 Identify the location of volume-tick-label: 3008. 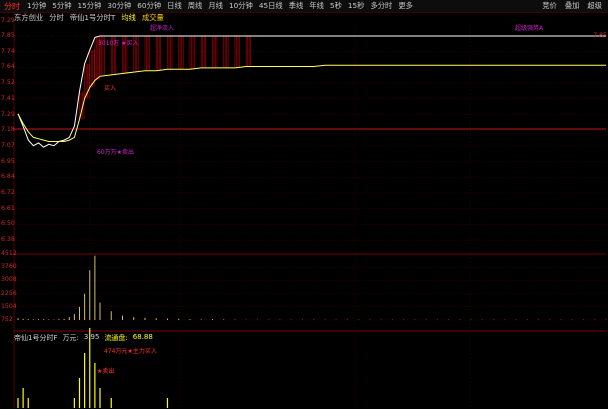
(9, 280).